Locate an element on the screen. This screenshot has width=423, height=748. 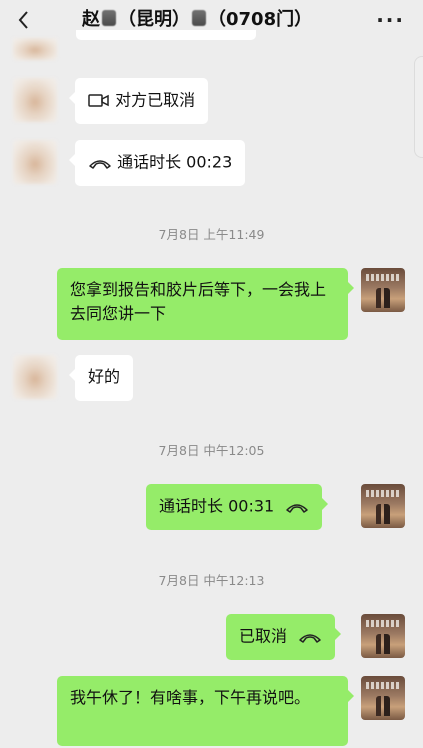
incoming-message: 好的 is located at coordinates (101, 378).